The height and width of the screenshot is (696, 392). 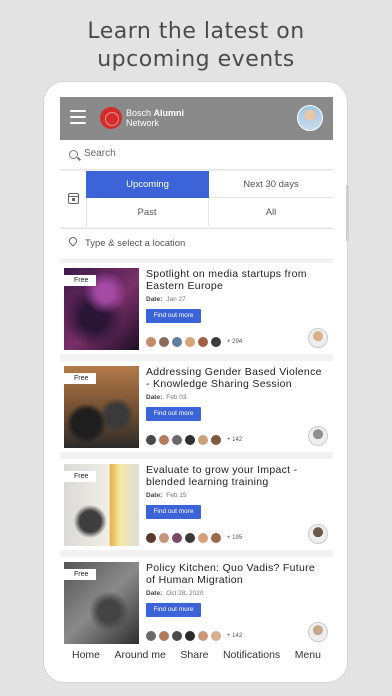 What do you see at coordinates (73, 154) in the screenshot?
I see `search-icon` at bounding box center [73, 154].